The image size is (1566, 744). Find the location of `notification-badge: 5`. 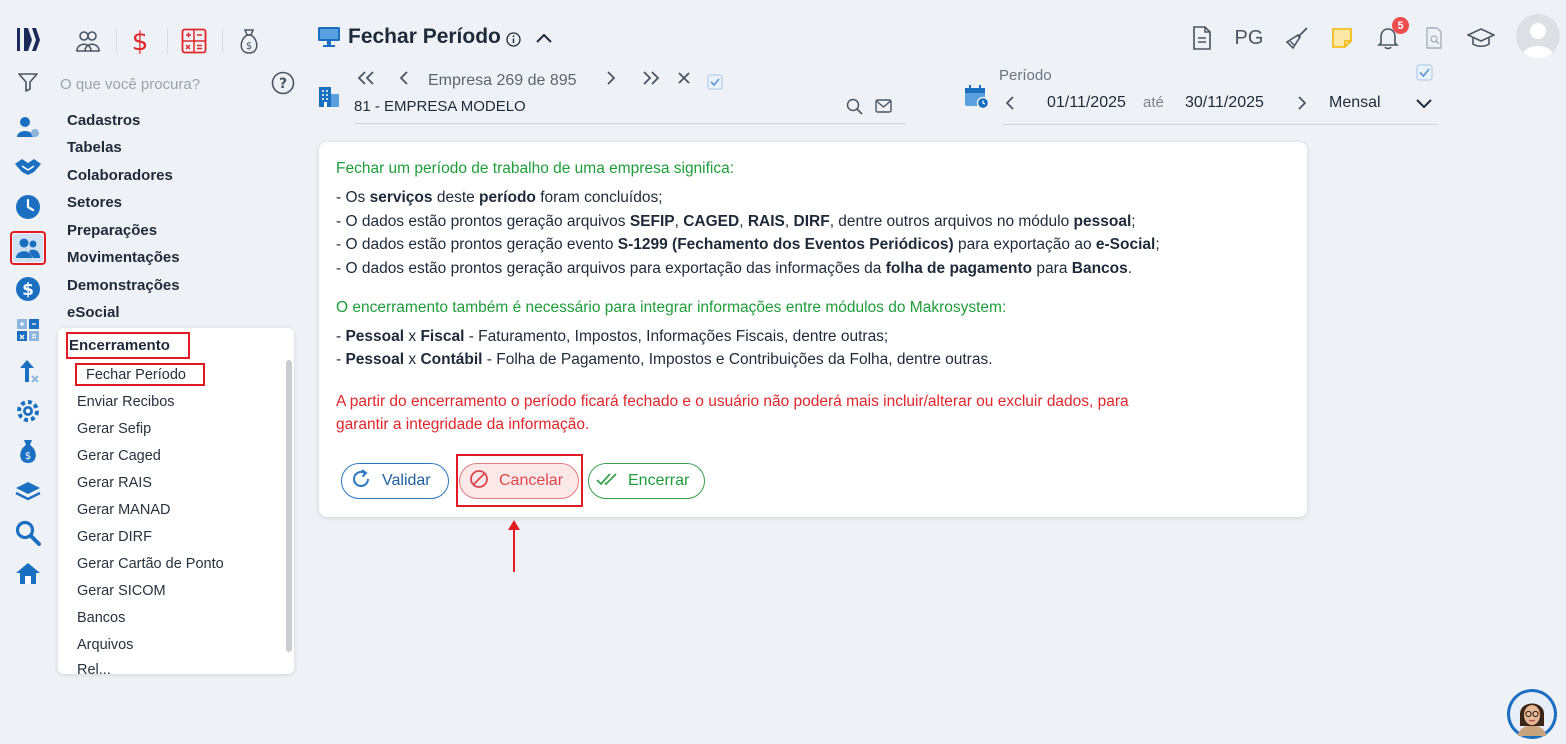

notification-badge: 5 is located at coordinates (1400, 25).